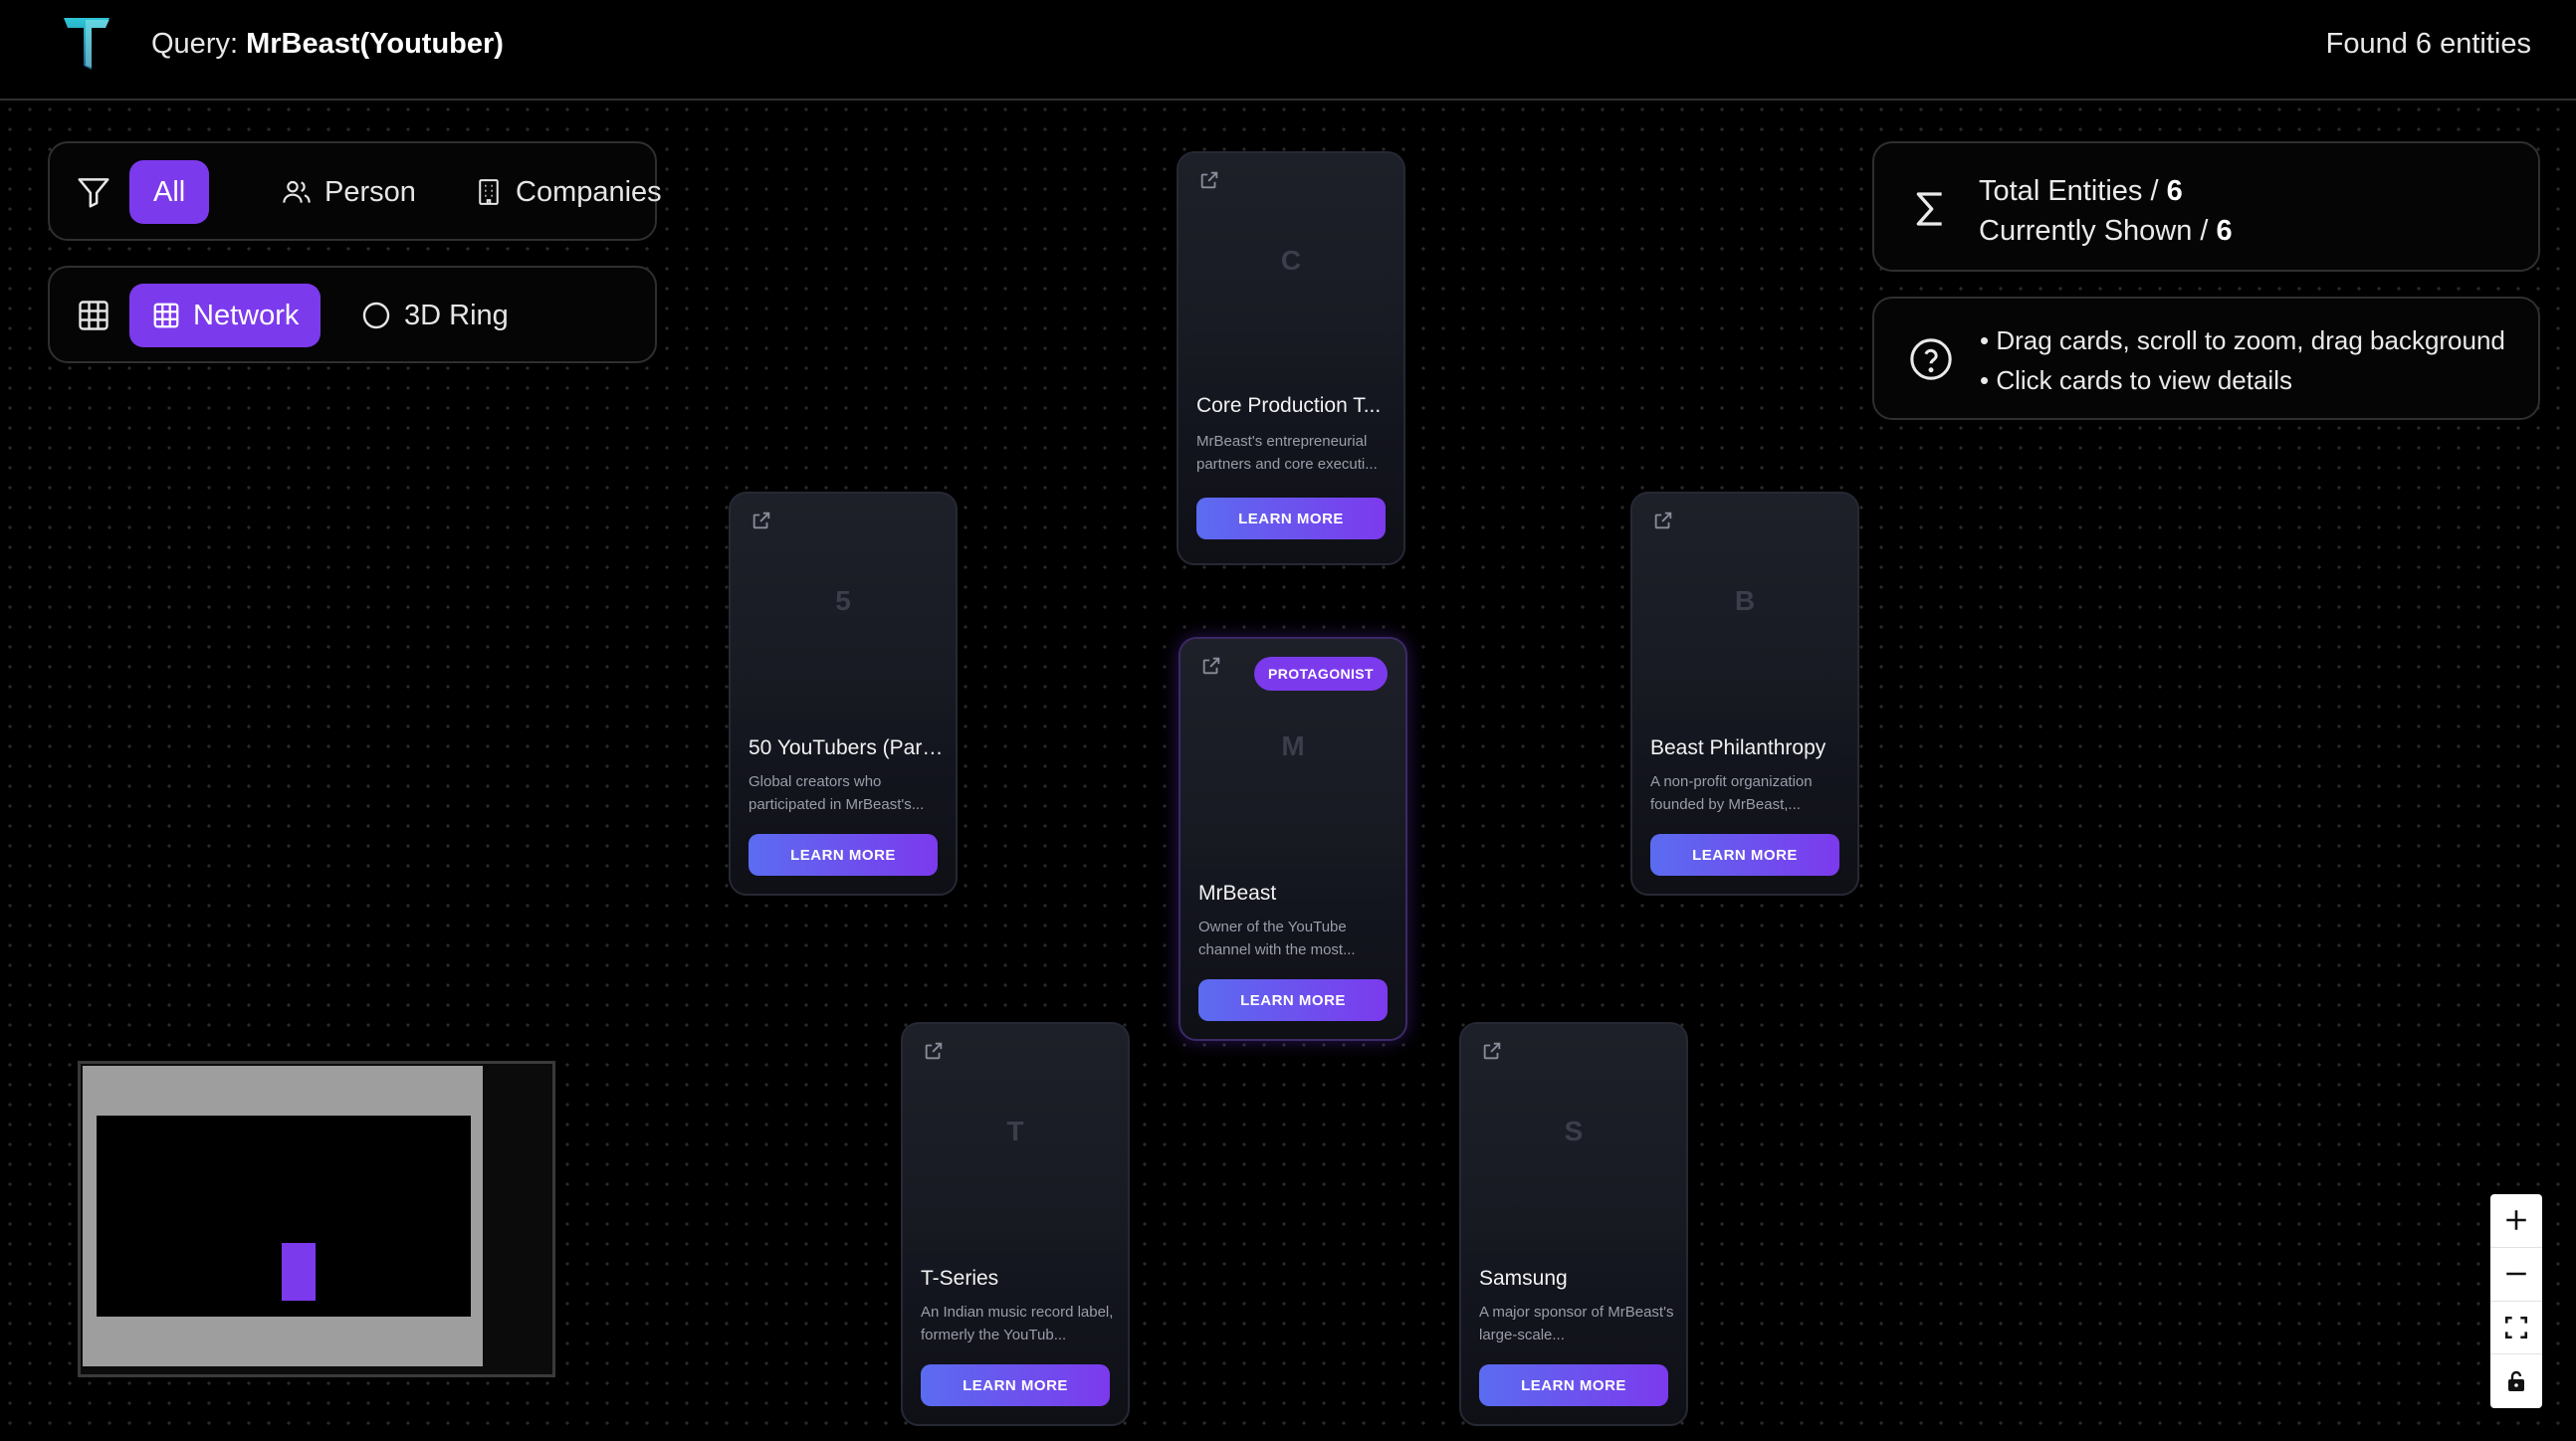 The width and height of the screenshot is (2576, 1441). I want to click on lock-icon, so click(2516, 1381).